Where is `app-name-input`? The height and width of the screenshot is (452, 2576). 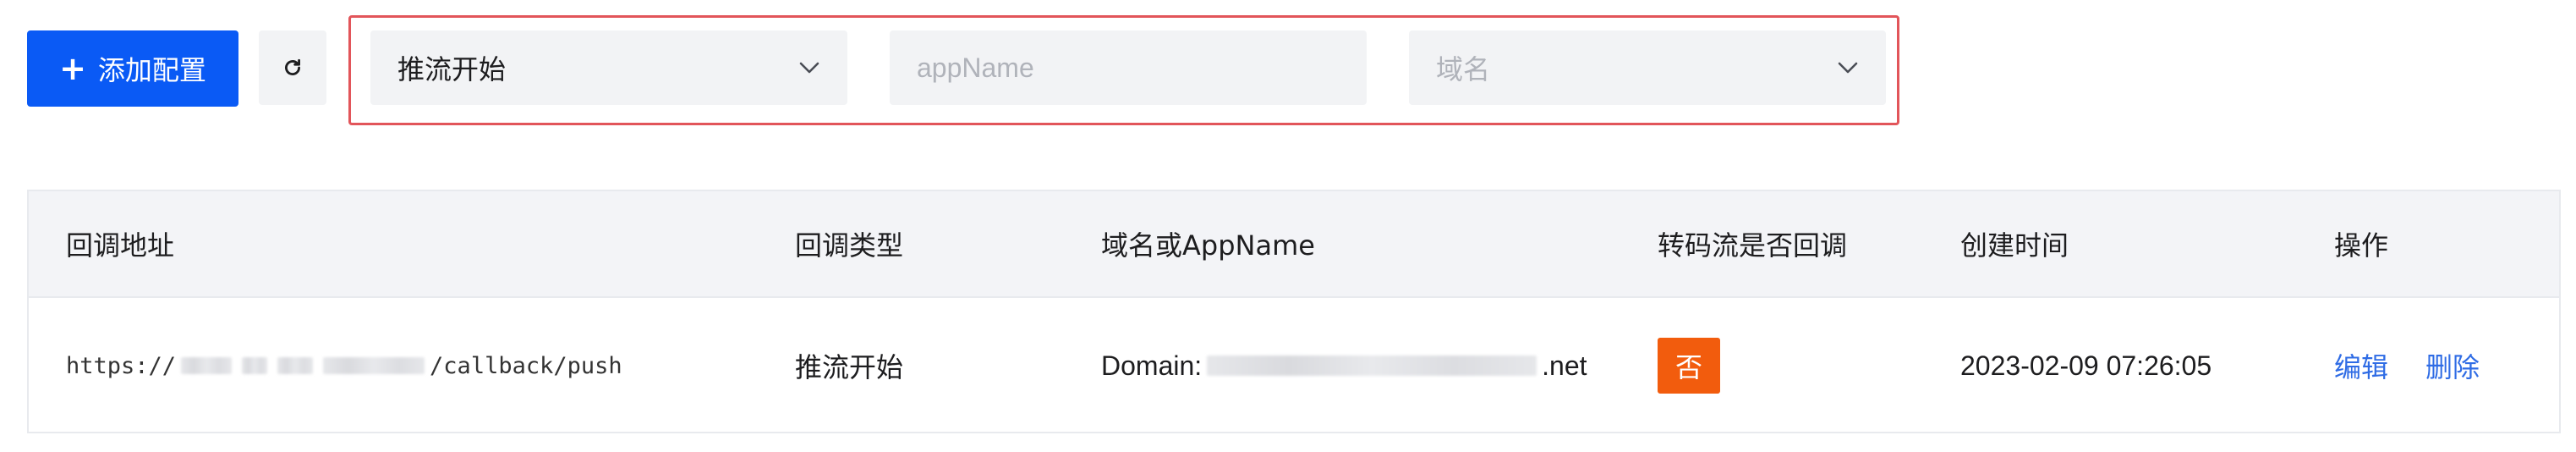 app-name-input is located at coordinates (1128, 68).